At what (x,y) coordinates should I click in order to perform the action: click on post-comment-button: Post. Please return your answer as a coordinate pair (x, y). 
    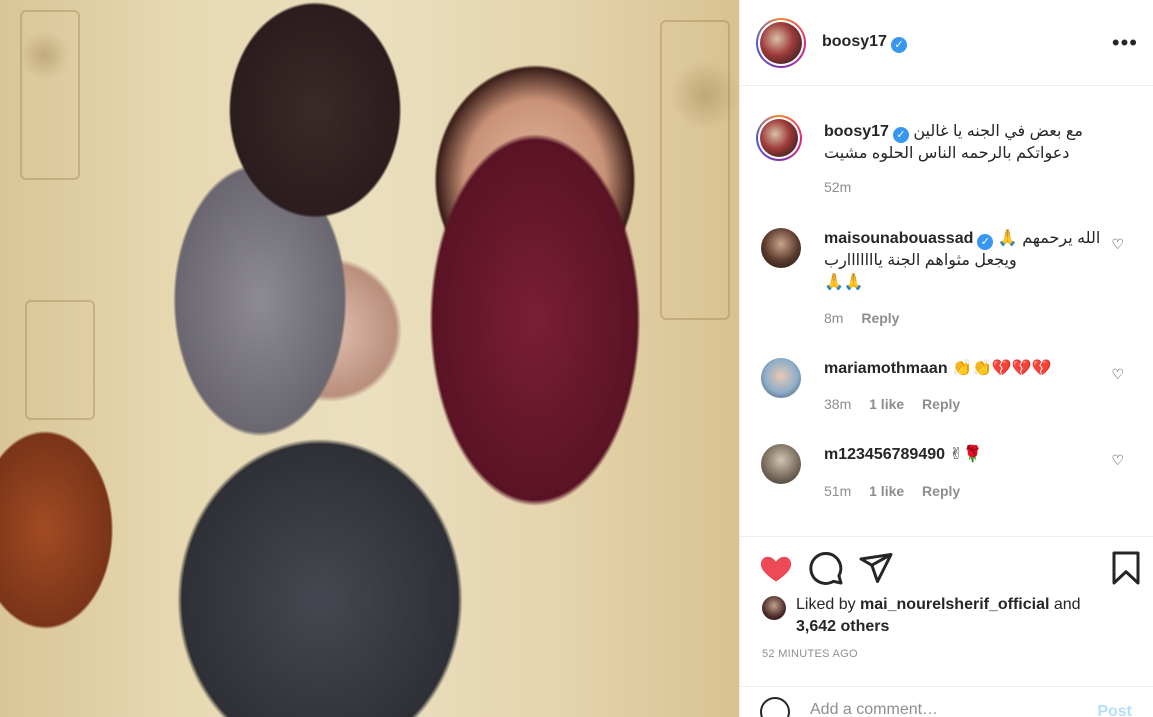
    Looking at the image, I should click on (1114, 710).